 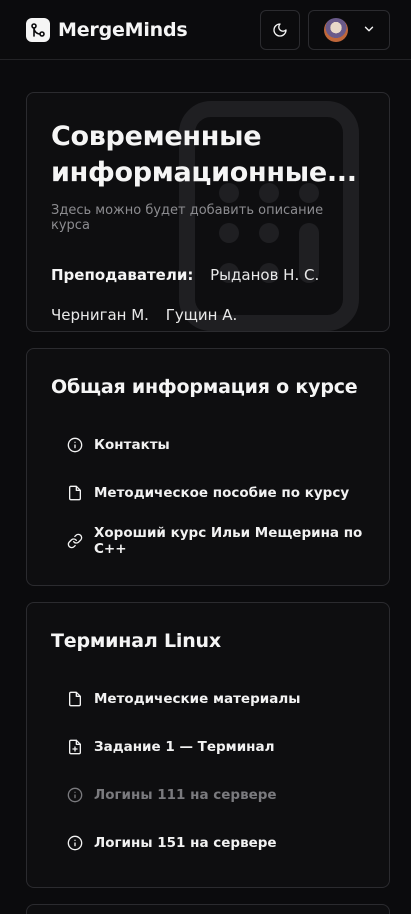 I want to click on item-label: Контакты, so click(x=132, y=445).